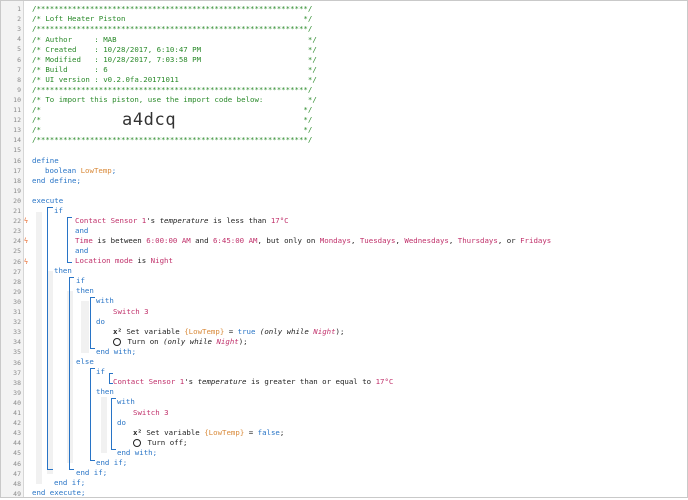 This screenshot has height=500, width=688. Describe the element at coordinates (56, 180) in the screenshot. I see `end-define: end define;` at that location.